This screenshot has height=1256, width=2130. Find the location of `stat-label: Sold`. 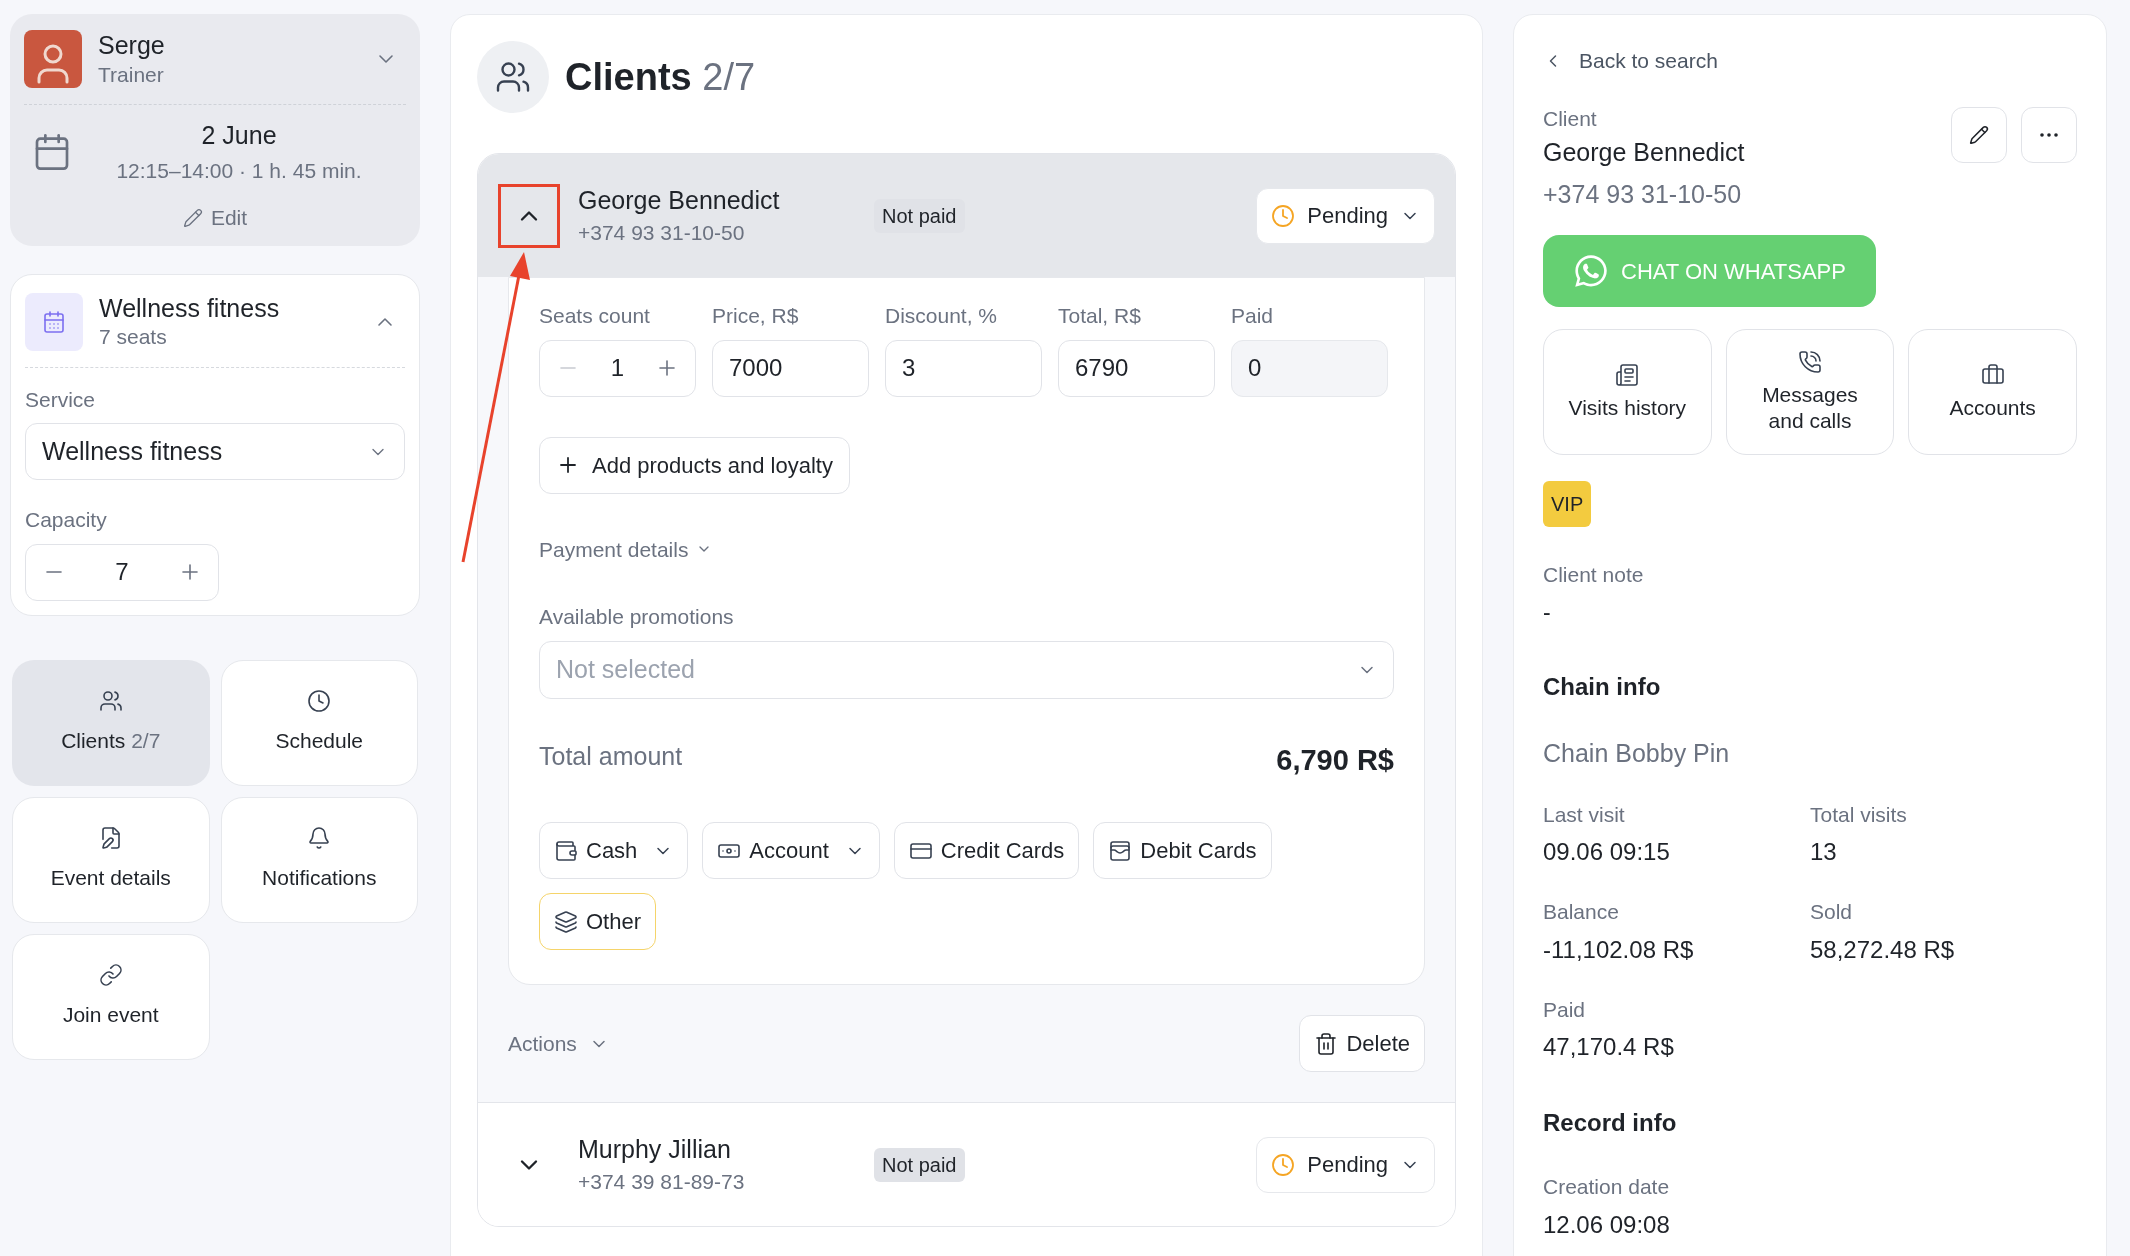

stat-label: Sold is located at coordinates (1832, 912).